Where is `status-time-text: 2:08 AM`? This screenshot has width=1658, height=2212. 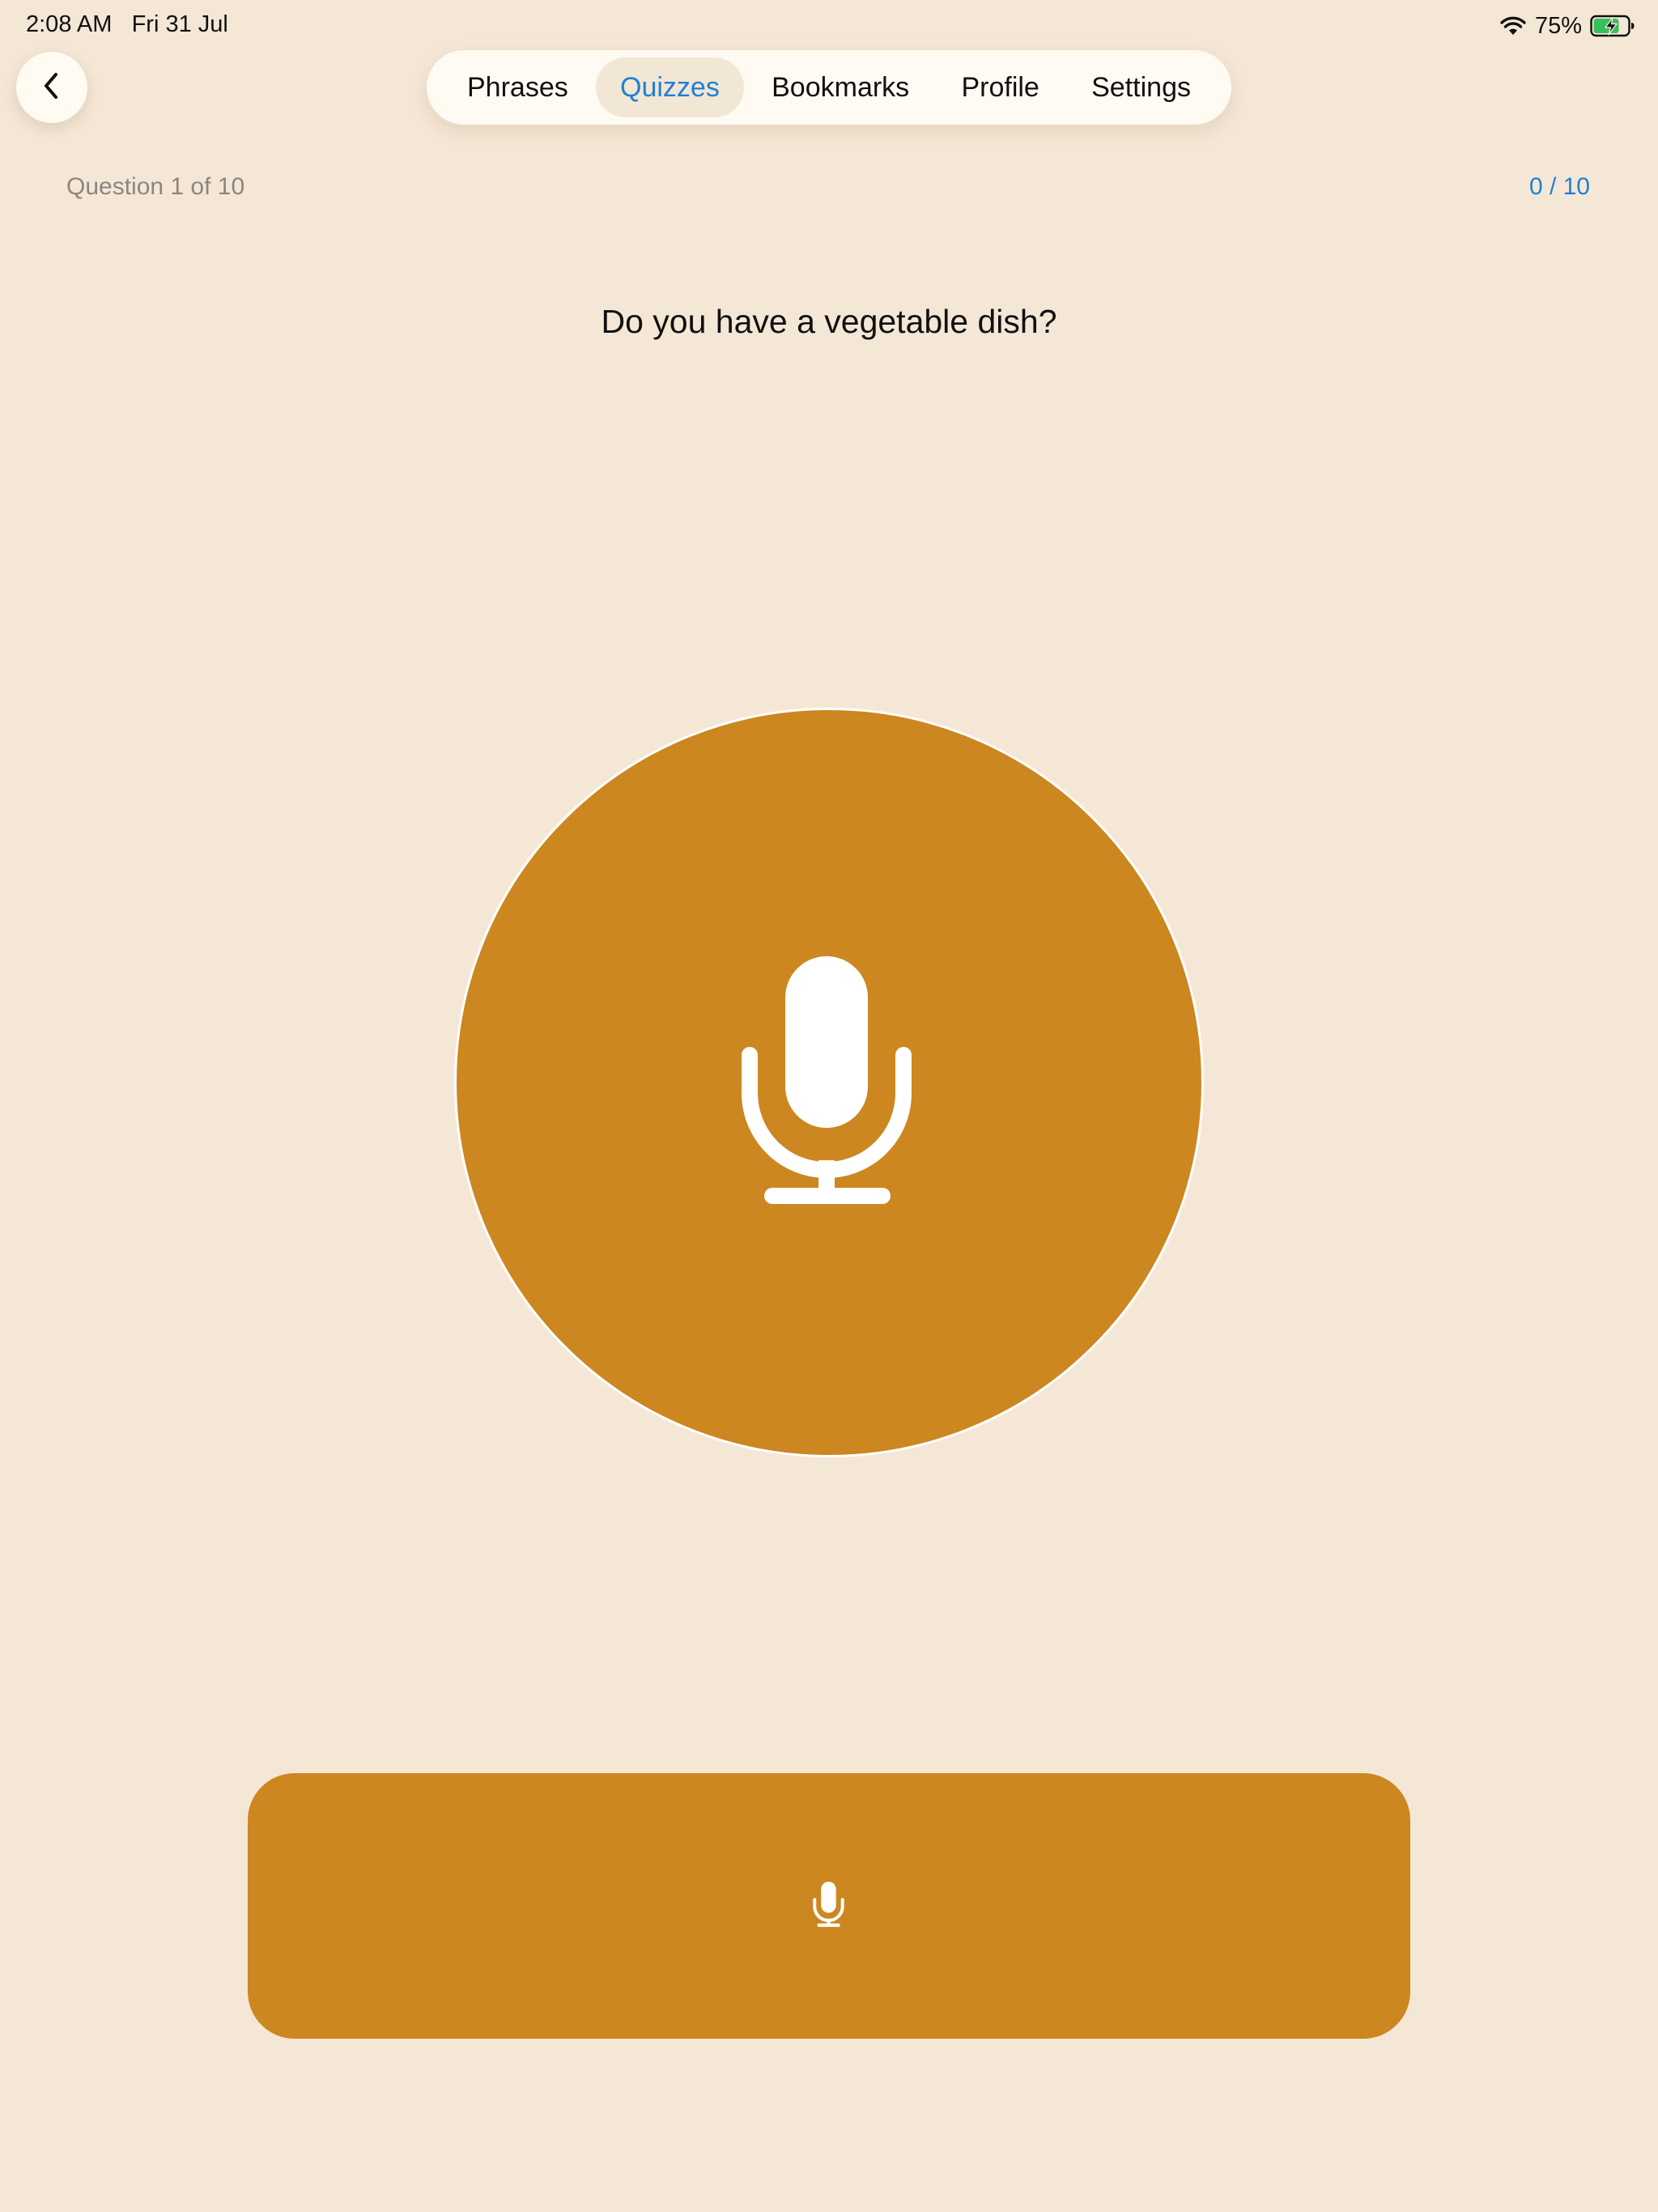 status-time-text: 2:08 AM is located at coordinates (69, 24).